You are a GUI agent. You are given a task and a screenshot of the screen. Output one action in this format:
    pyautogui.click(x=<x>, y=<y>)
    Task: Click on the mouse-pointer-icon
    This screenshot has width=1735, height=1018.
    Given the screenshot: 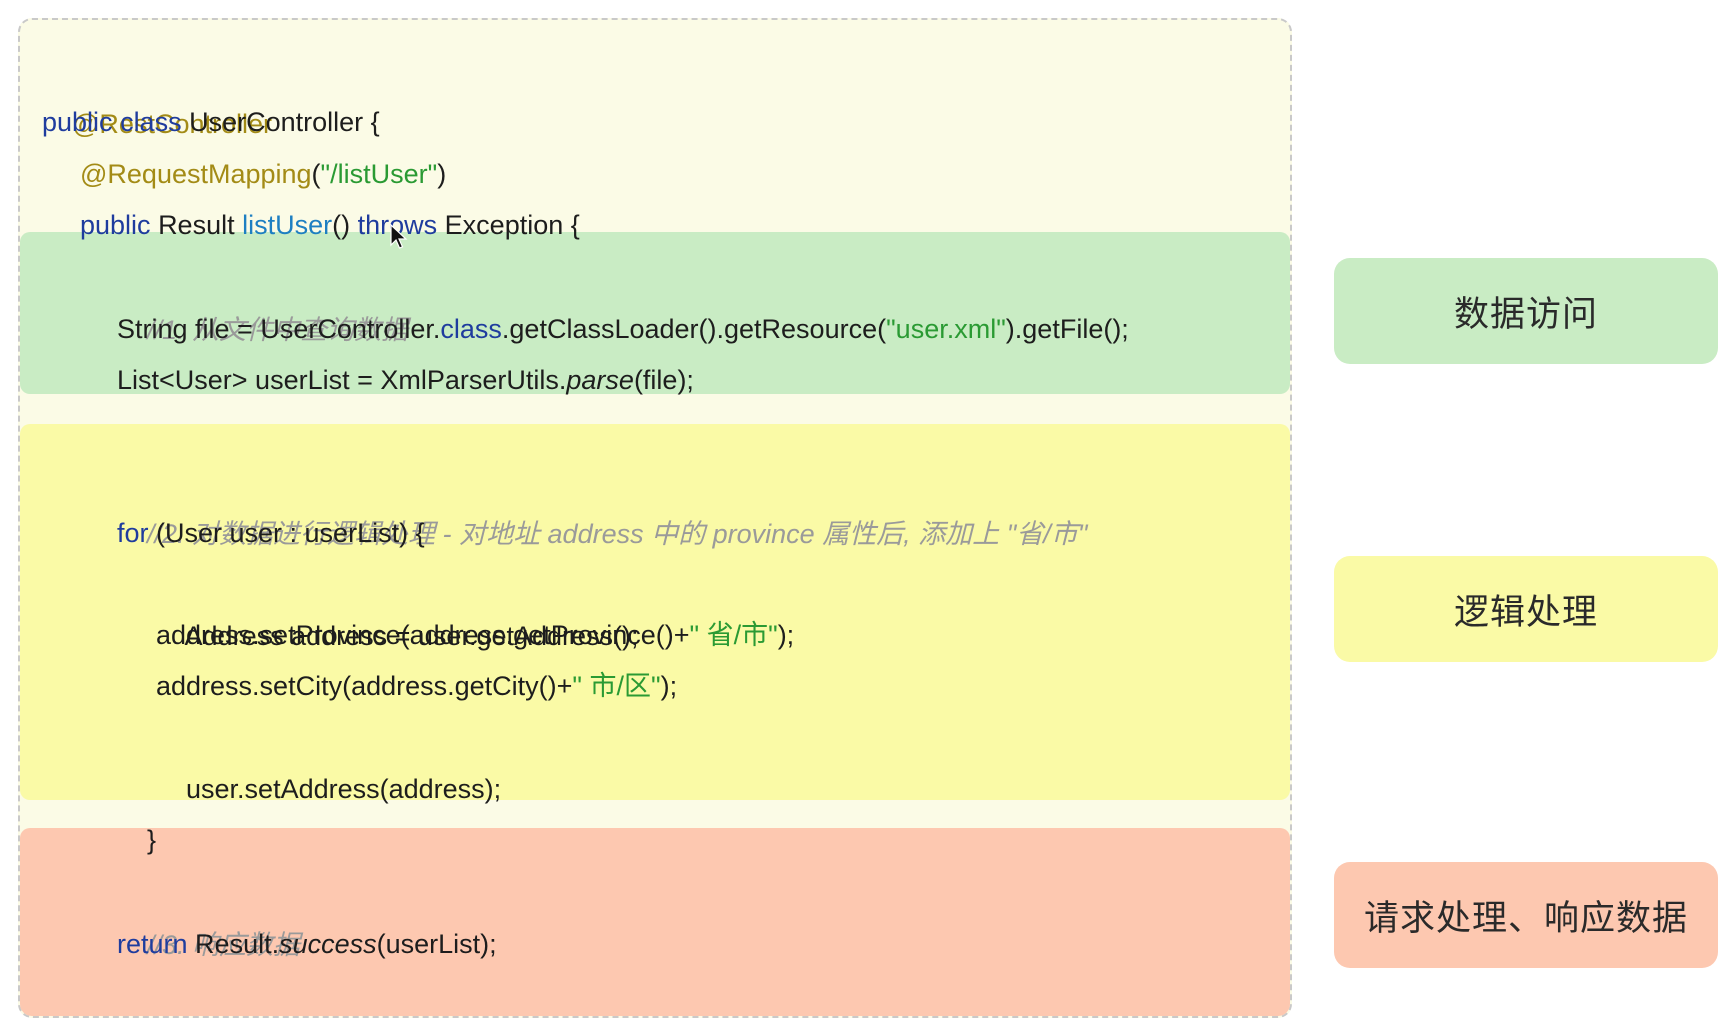 What is the action you would take?
    pyautogui.click(x=399, y=236)
    